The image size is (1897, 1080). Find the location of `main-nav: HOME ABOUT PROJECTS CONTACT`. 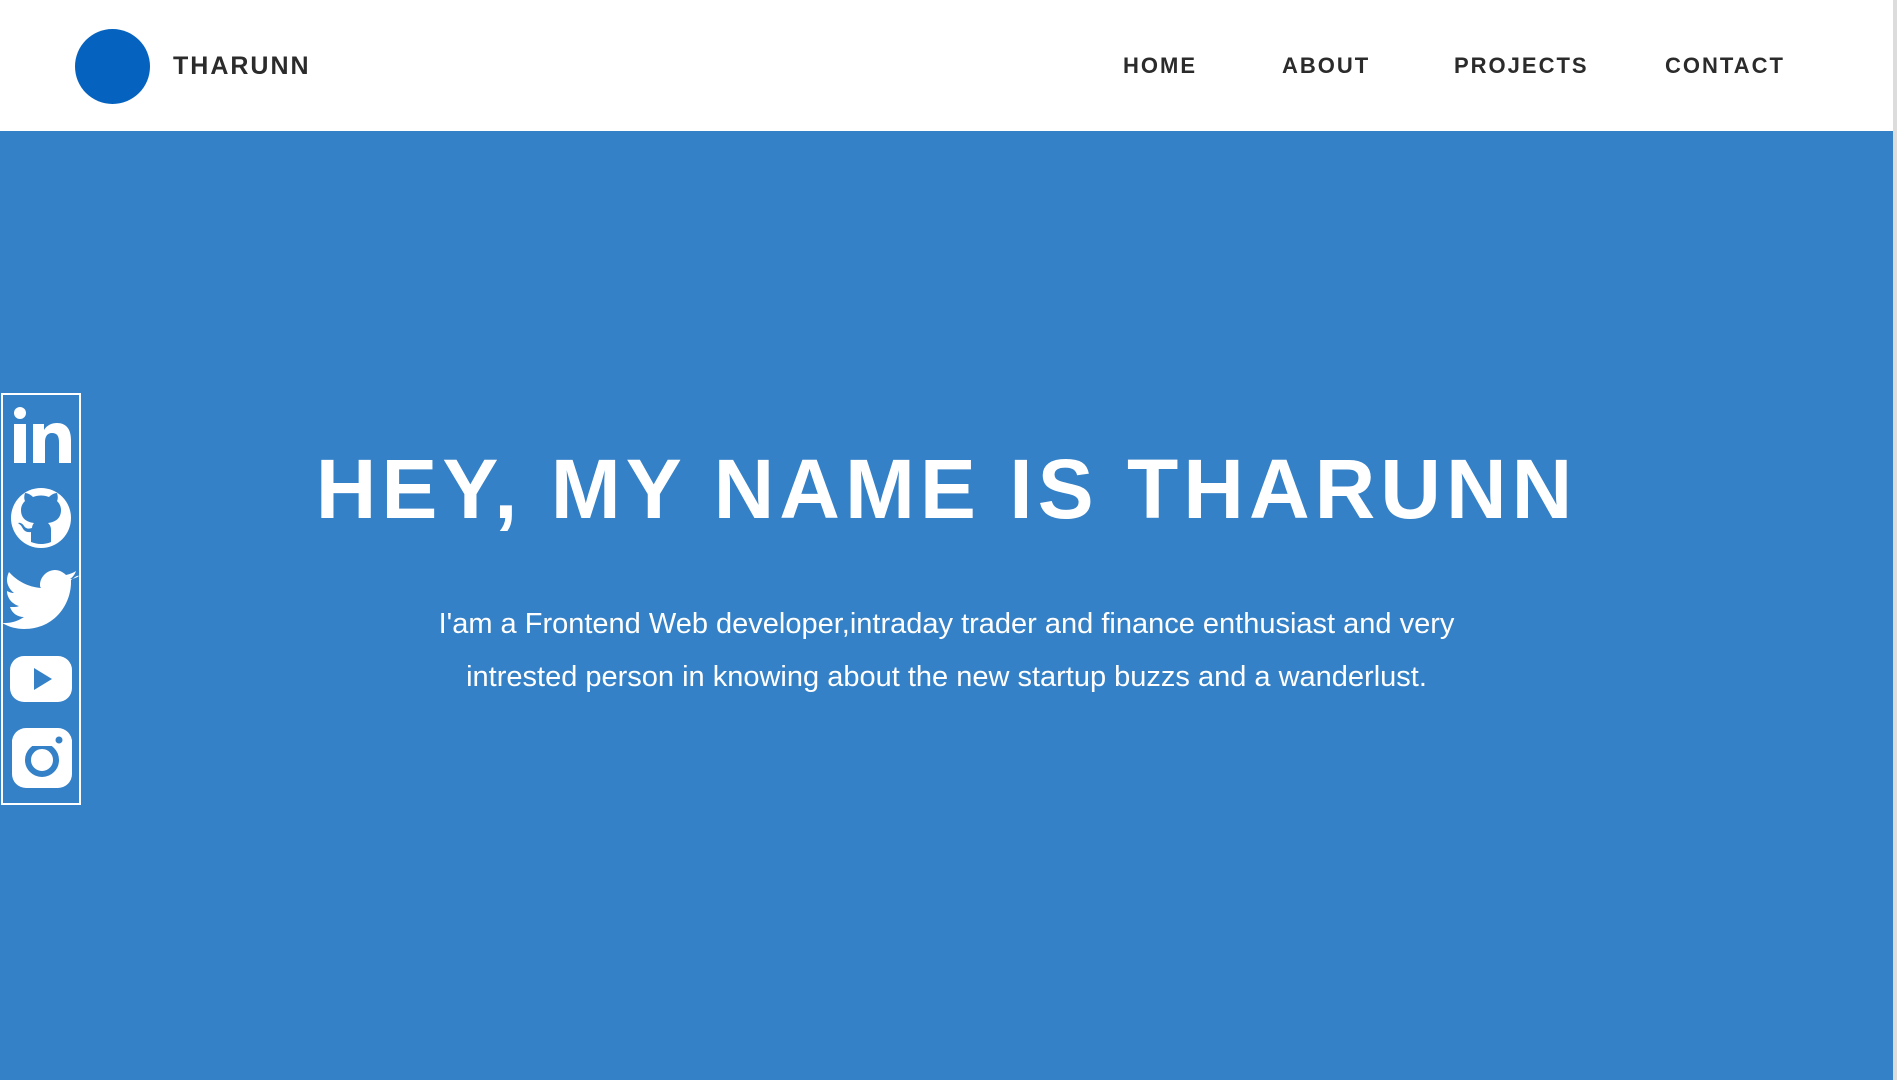

main-nav: HOME ABOUT PROJECTS CONTACT is located at coordinates (946, 66).